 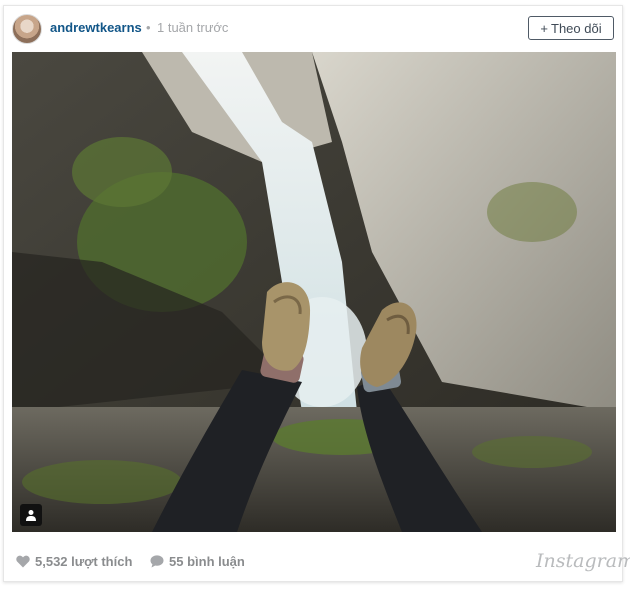 I want to click on avatar, so click(x=27, y=29).